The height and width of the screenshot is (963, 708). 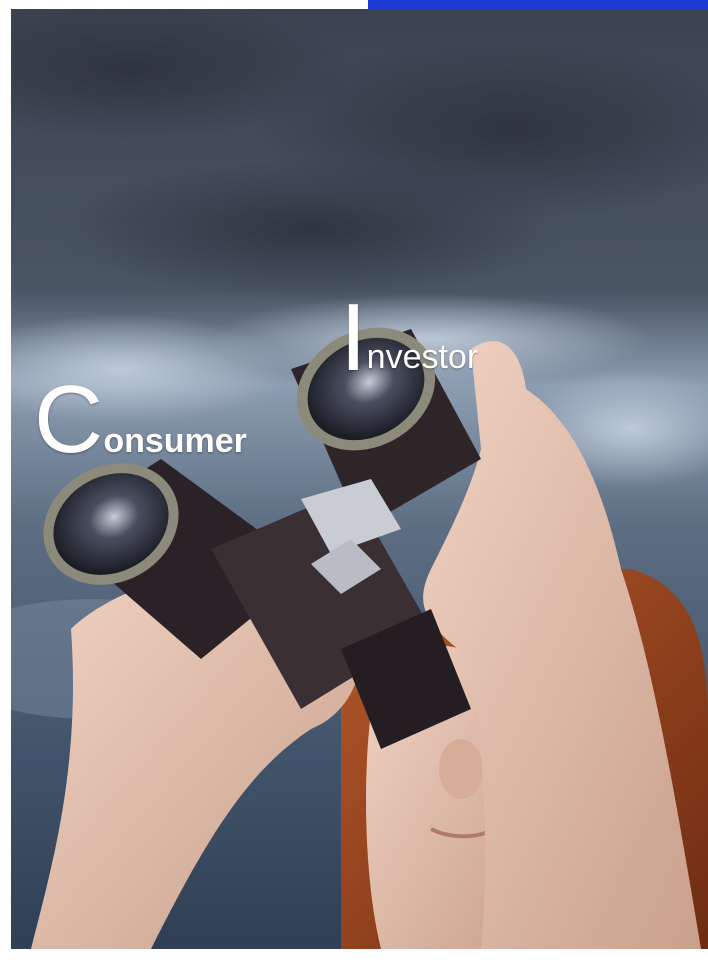 I want to click on headline-consumer: Consumer, so click(x=140, y=420).